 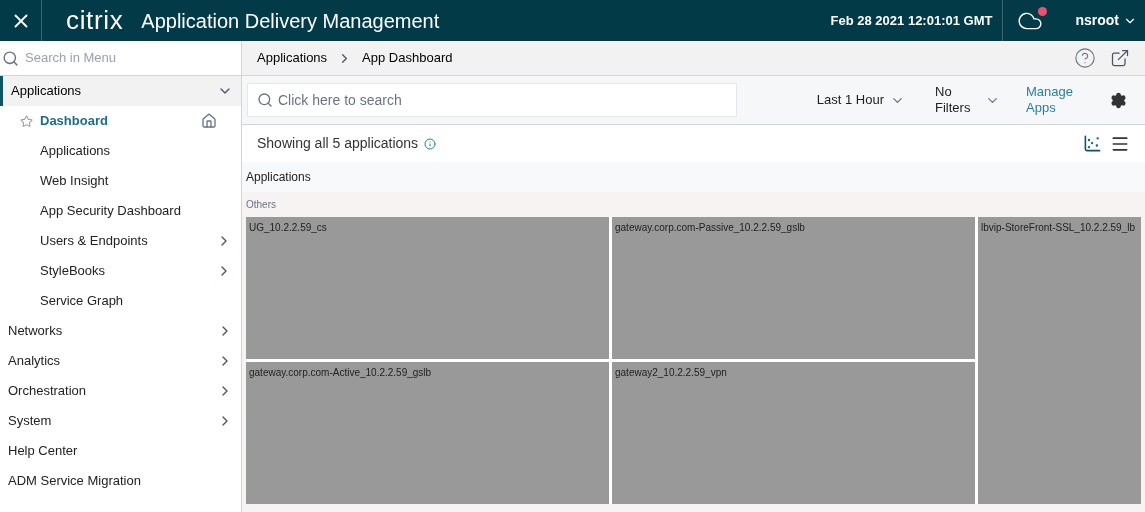 What do you see at coordinates (95, 20) in the screenshot?
I see `logo: citrix` at bounding box center [95, 20].